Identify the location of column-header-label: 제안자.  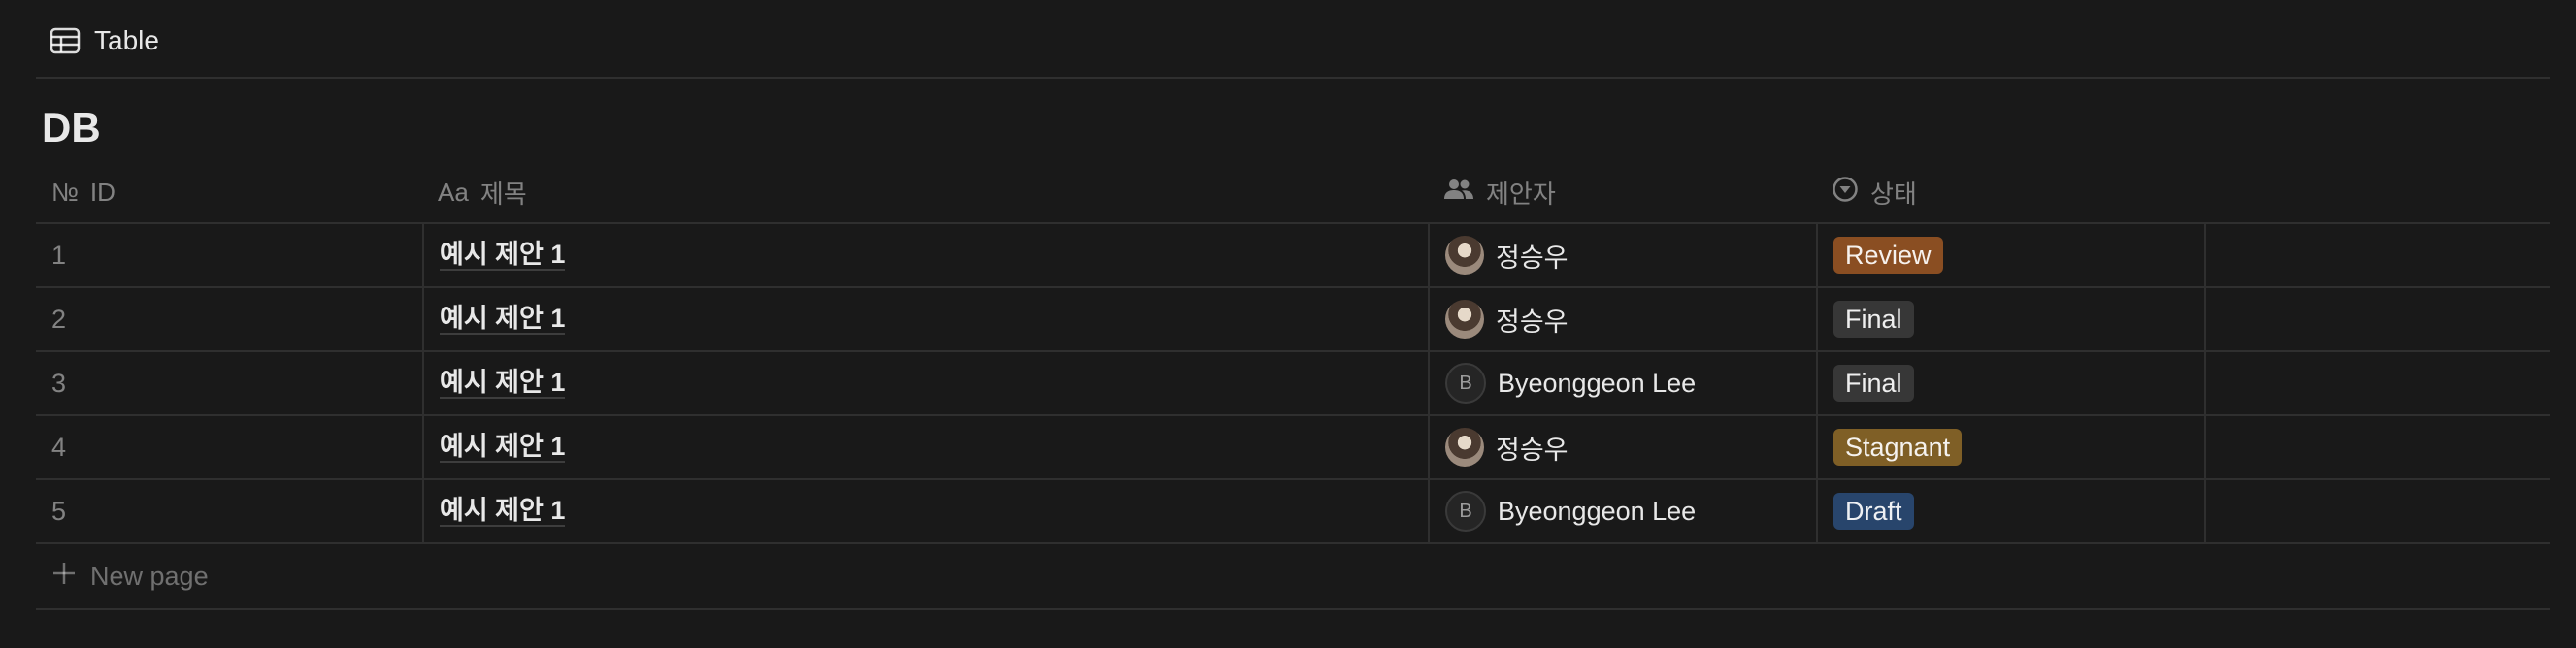
(1521, 193).